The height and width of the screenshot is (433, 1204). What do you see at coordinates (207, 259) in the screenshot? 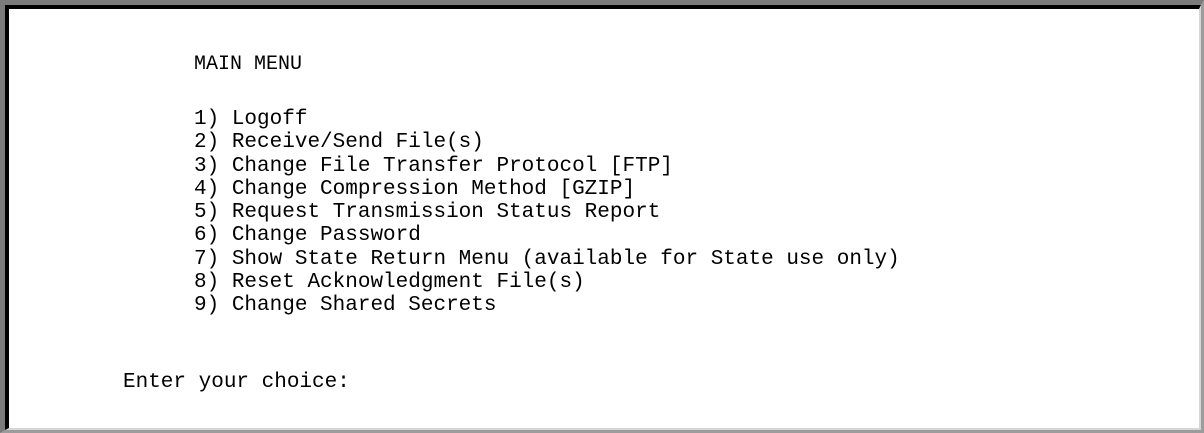
I see `menu-item-number: 7)` at bounding box center [207, 259].